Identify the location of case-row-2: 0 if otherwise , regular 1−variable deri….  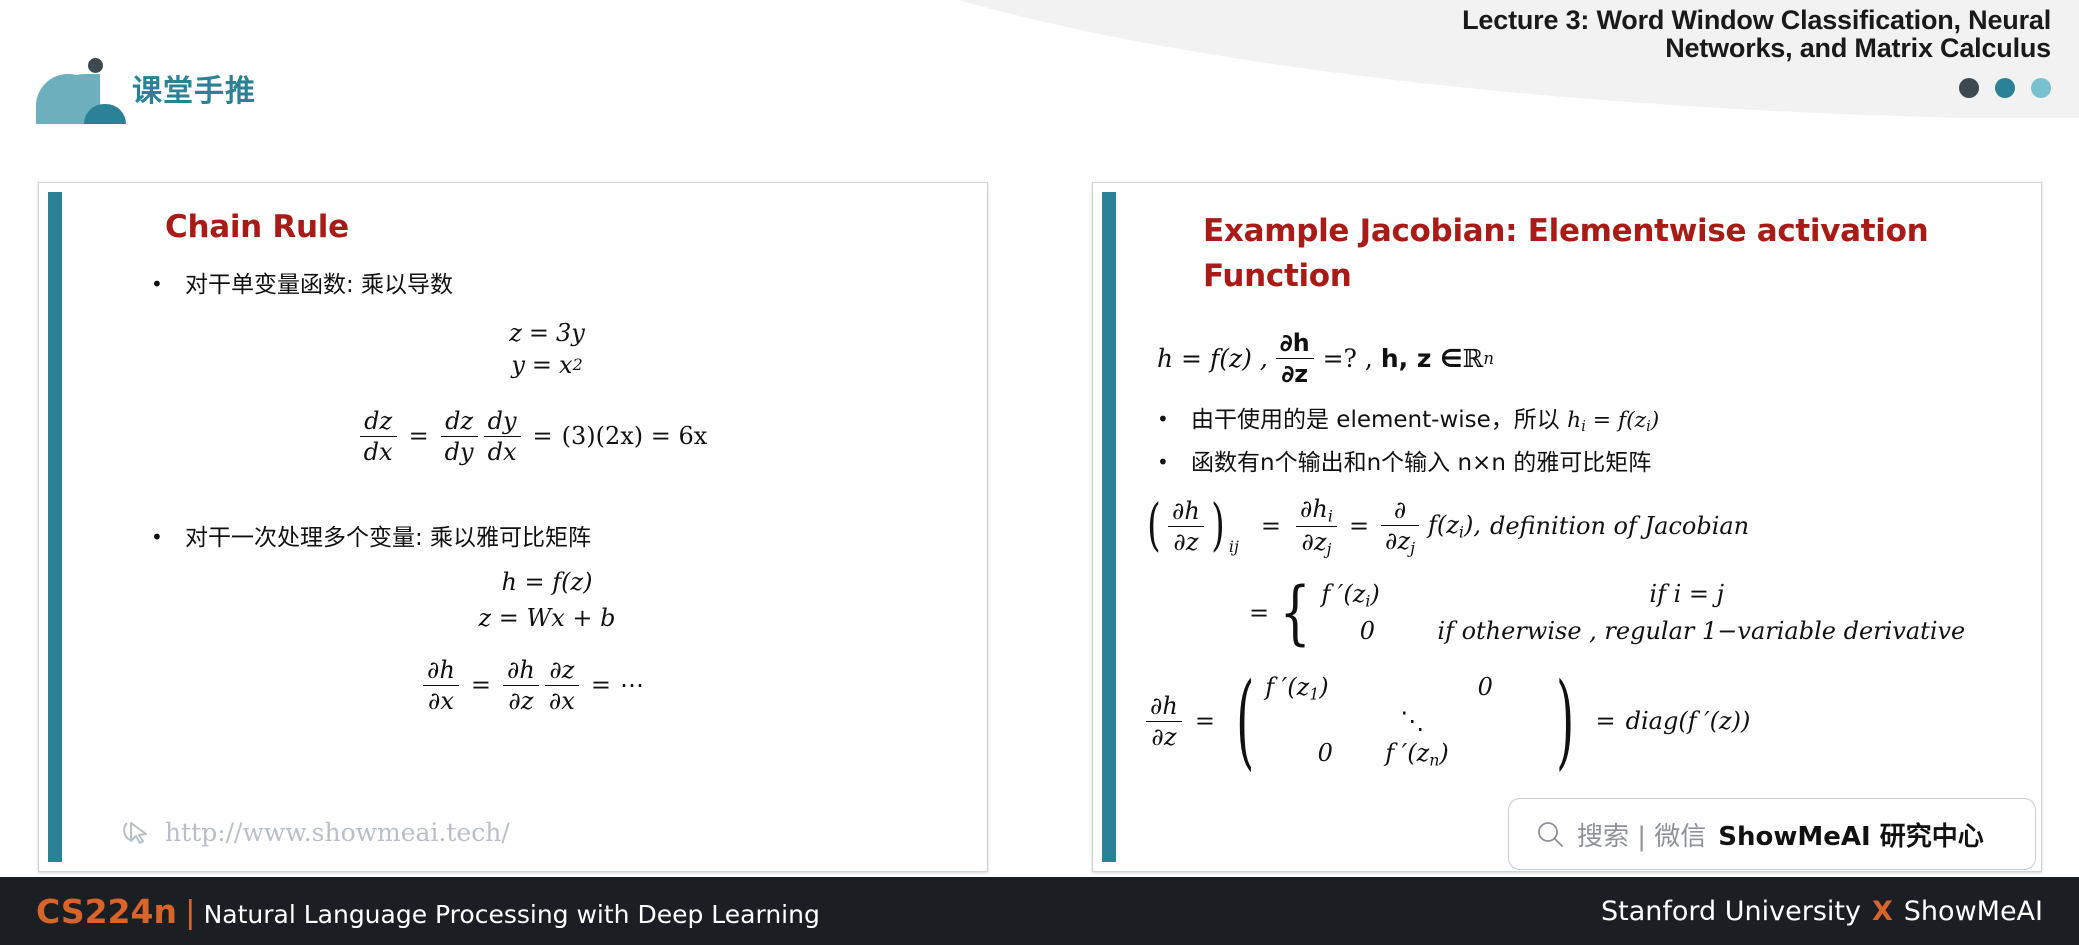
(1643, 630).